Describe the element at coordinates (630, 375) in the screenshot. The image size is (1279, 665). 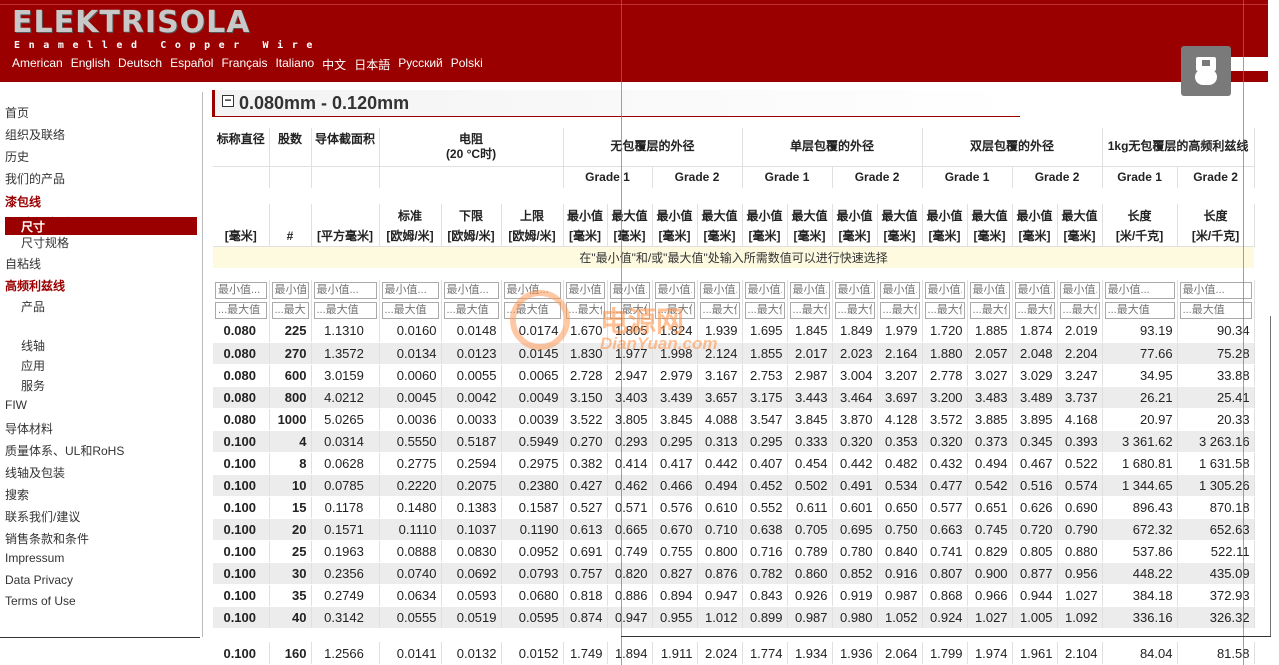
I see `table-cell: 2.947` at that location.